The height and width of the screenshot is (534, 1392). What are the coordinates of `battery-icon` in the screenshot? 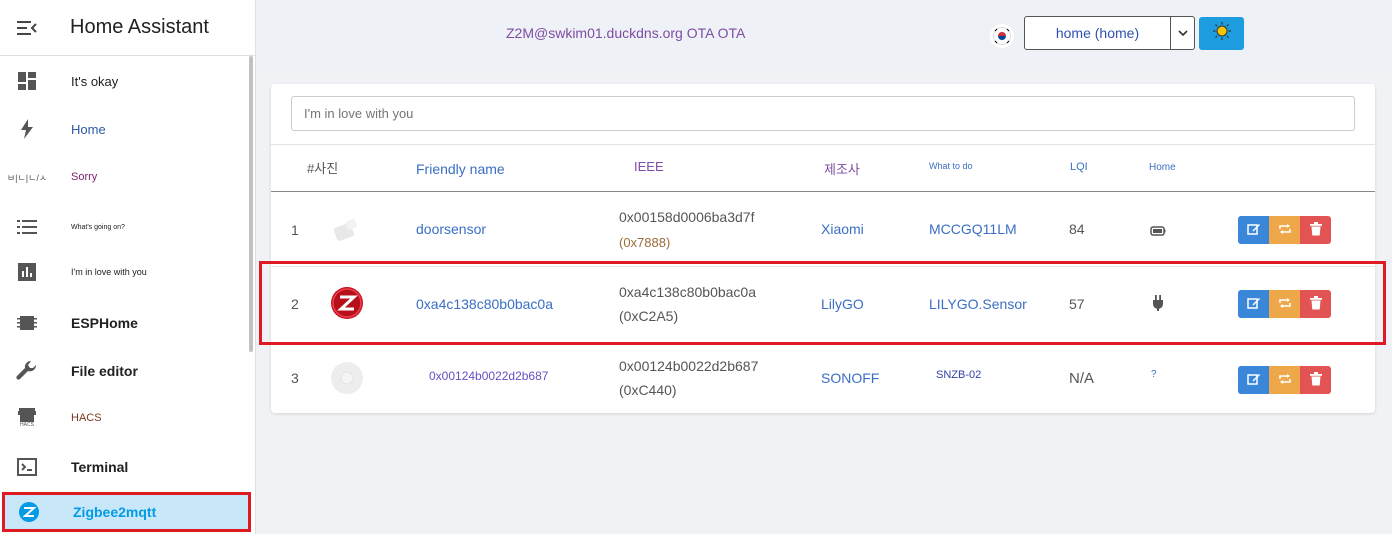 It's located at (1158, 231).